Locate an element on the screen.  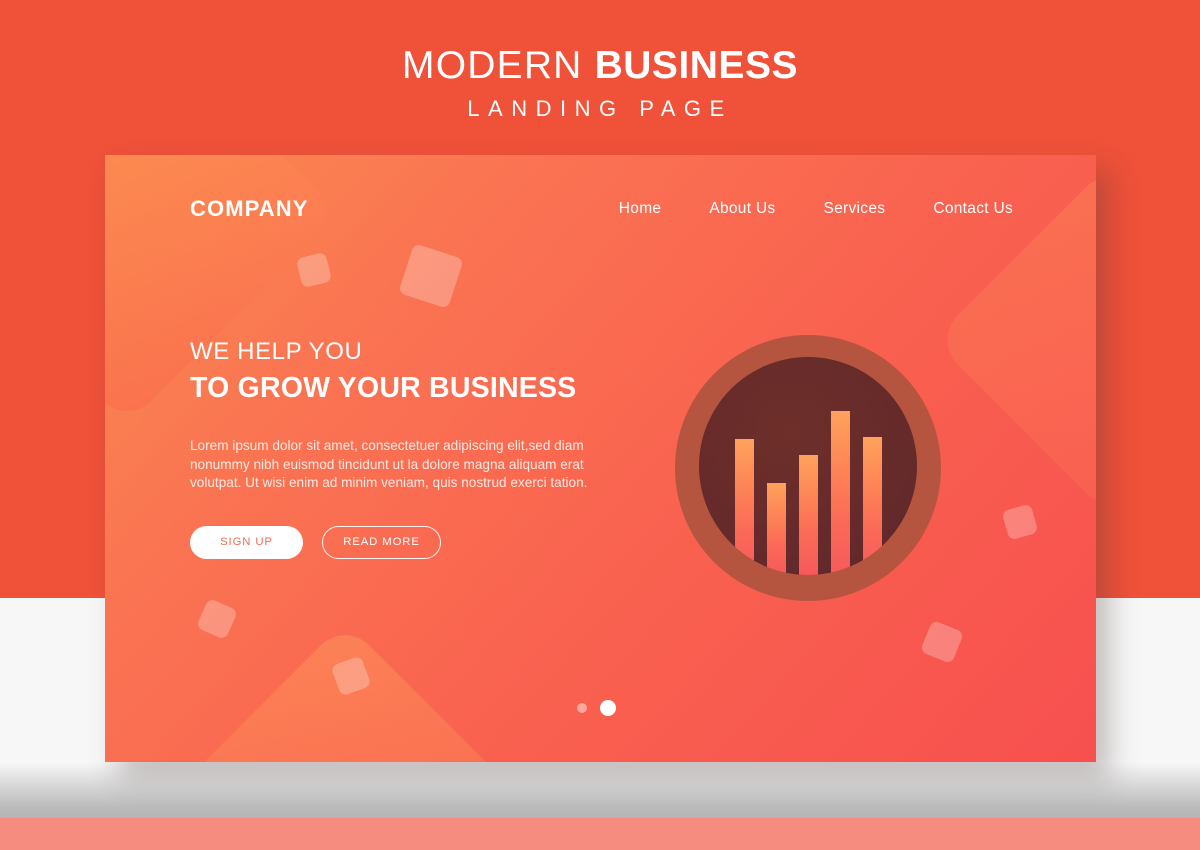
sign-up-button: SIGN UP is located at coordinates (246, 542).